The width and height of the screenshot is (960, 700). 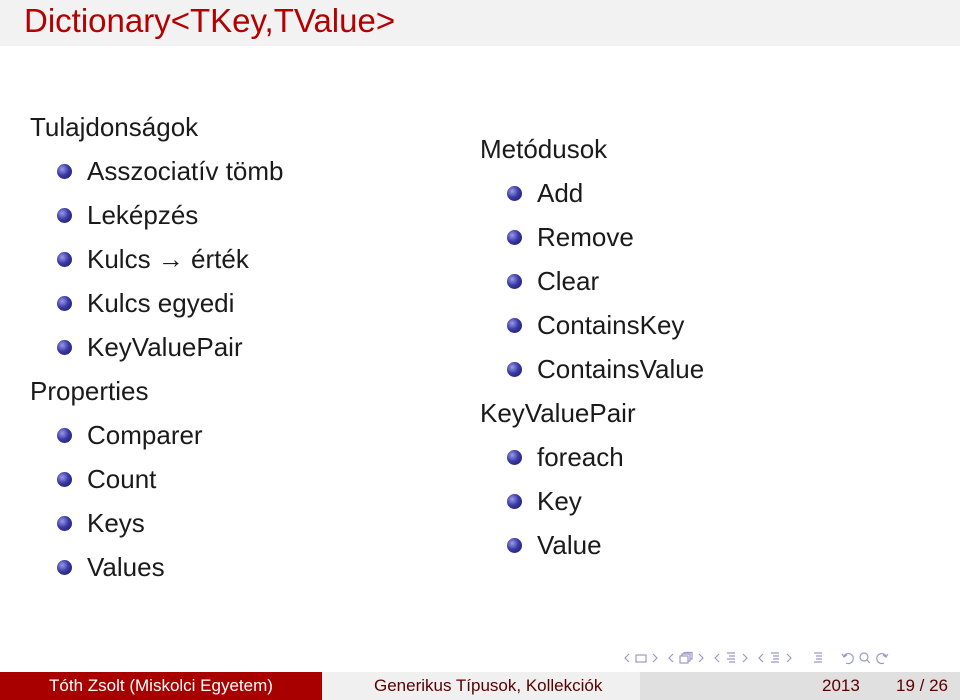 I want to click on list-item: Kulcs egyedi, so click(x=157, y=308).